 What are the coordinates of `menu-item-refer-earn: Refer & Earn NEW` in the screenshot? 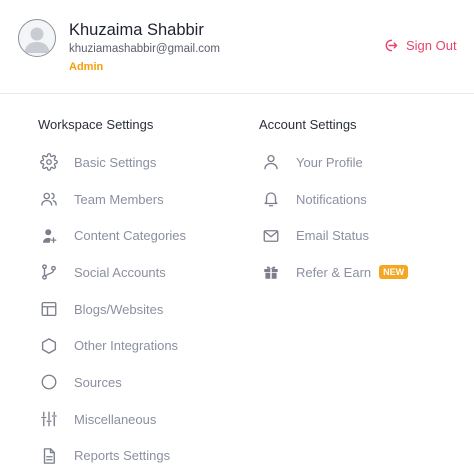 It's located at (334, 272).